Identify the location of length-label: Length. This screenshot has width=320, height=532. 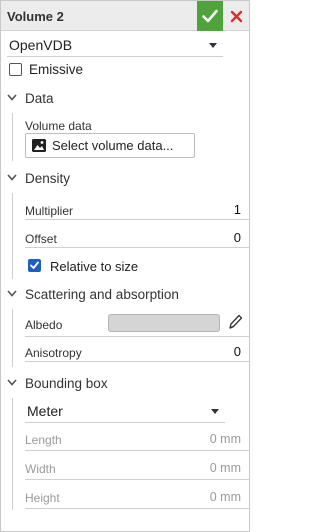
(43, 440).